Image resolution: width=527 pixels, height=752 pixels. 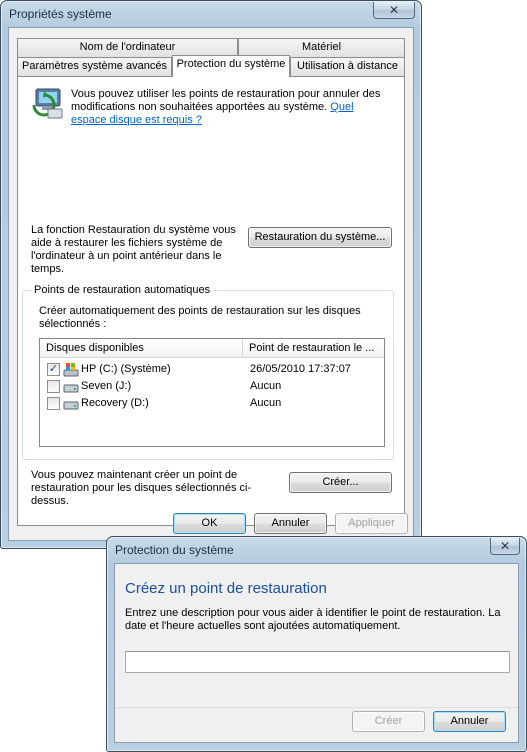 I want to click on checkbox-d, so click(x=53, y=403).